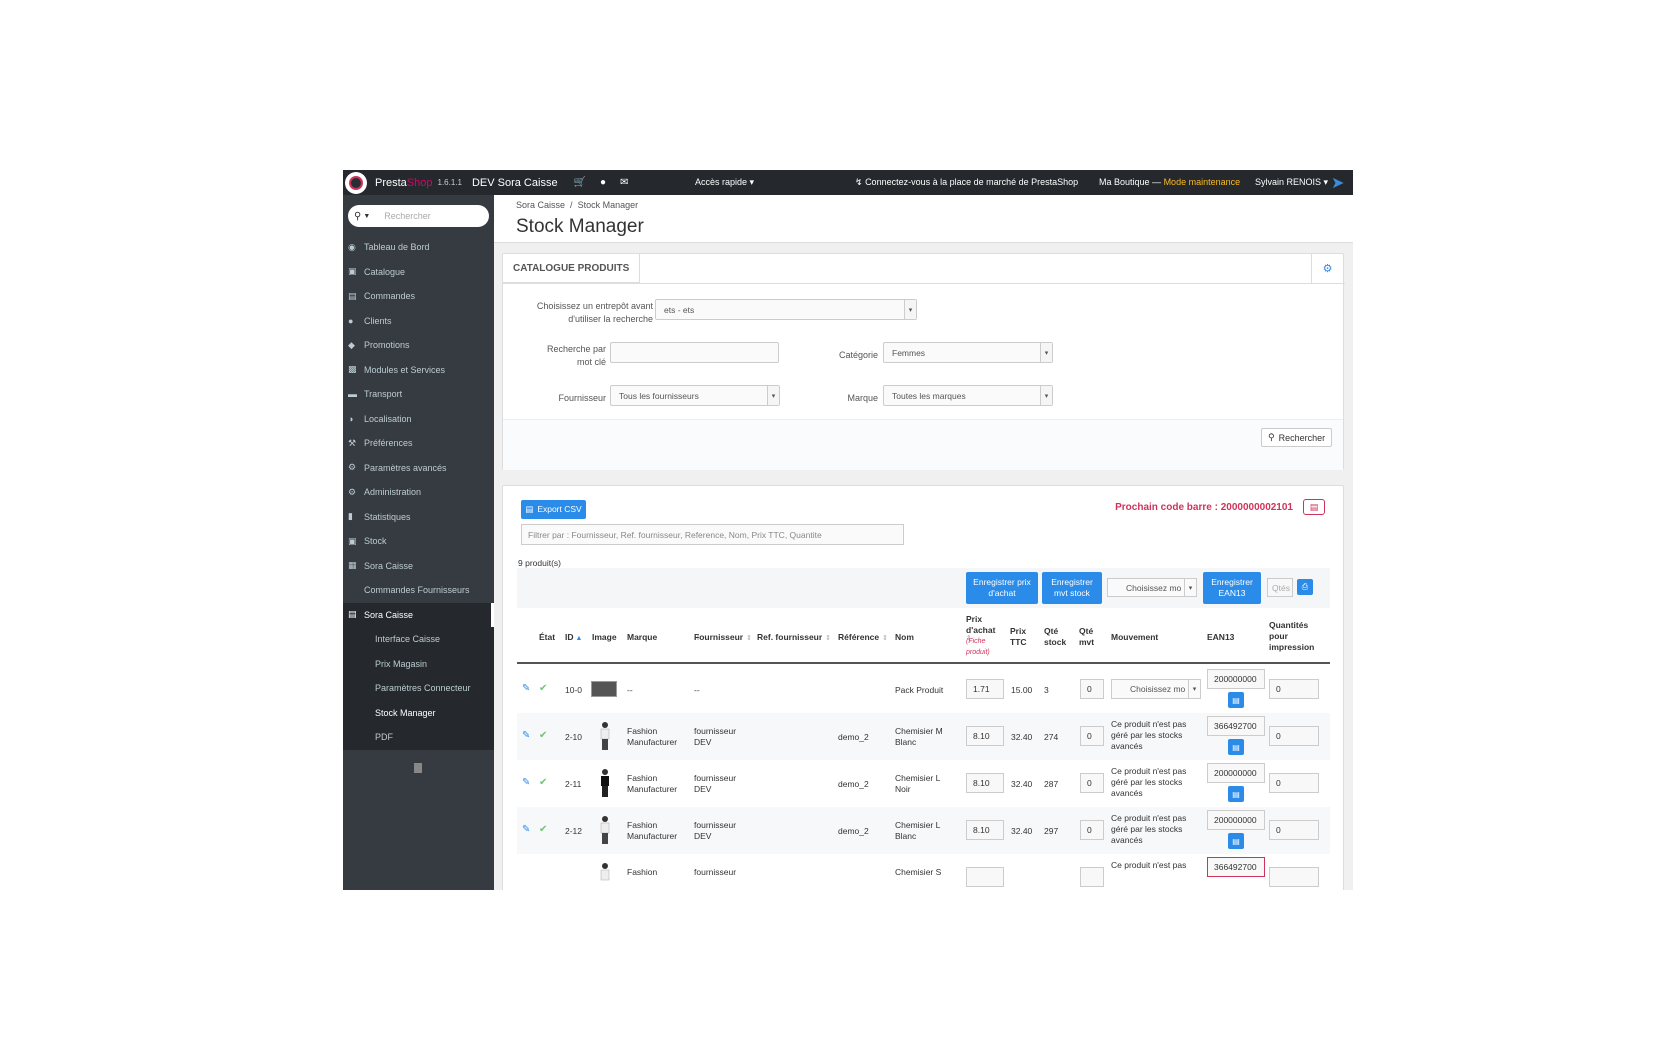 This screenshot has height=1050, width=1680. Describe the element at coordinates (919, 737) in the screenshot. I see `cell-nom: Chemisier M Blanc` at that location.